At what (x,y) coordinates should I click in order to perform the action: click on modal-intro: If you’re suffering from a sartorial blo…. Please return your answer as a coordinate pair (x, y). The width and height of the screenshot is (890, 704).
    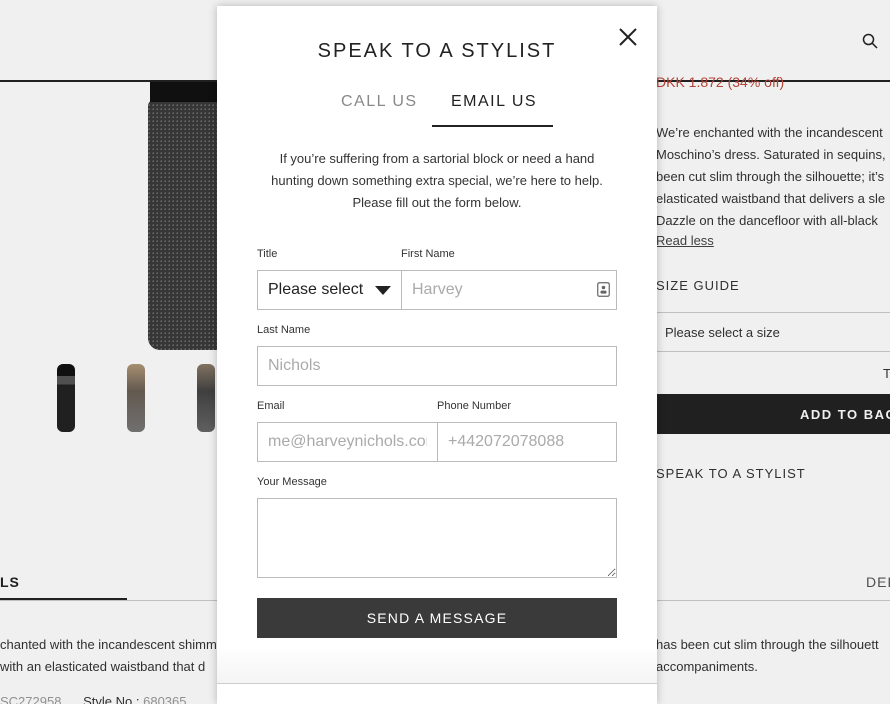
    Looking at the image, I should click on (437, 181).